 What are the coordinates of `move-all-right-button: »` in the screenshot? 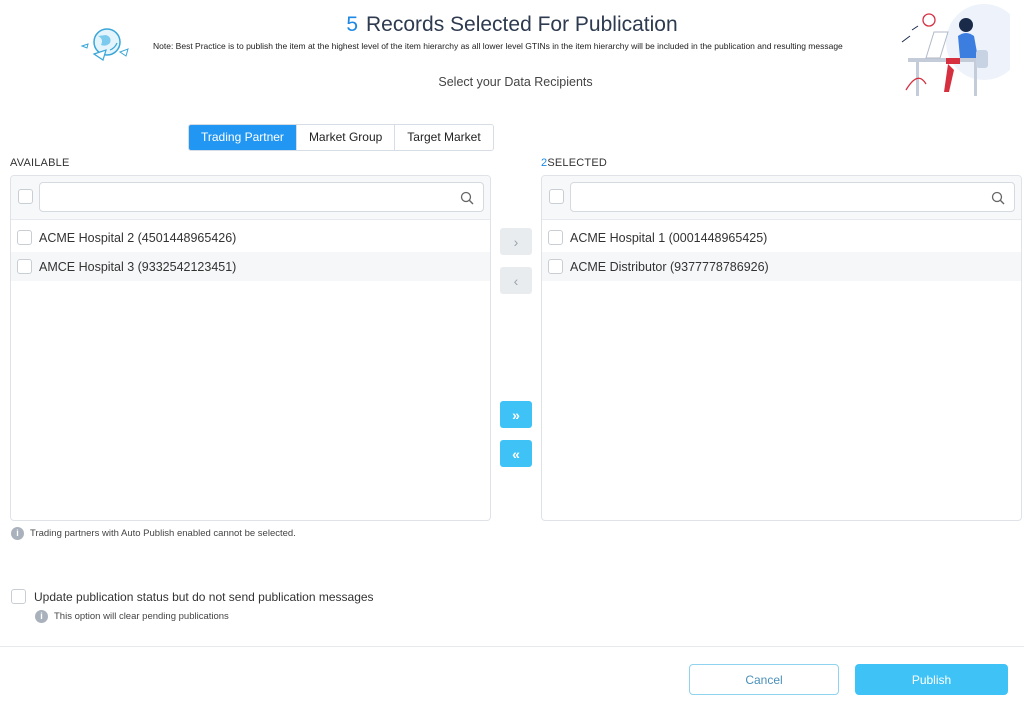 It's located at (516, 414).